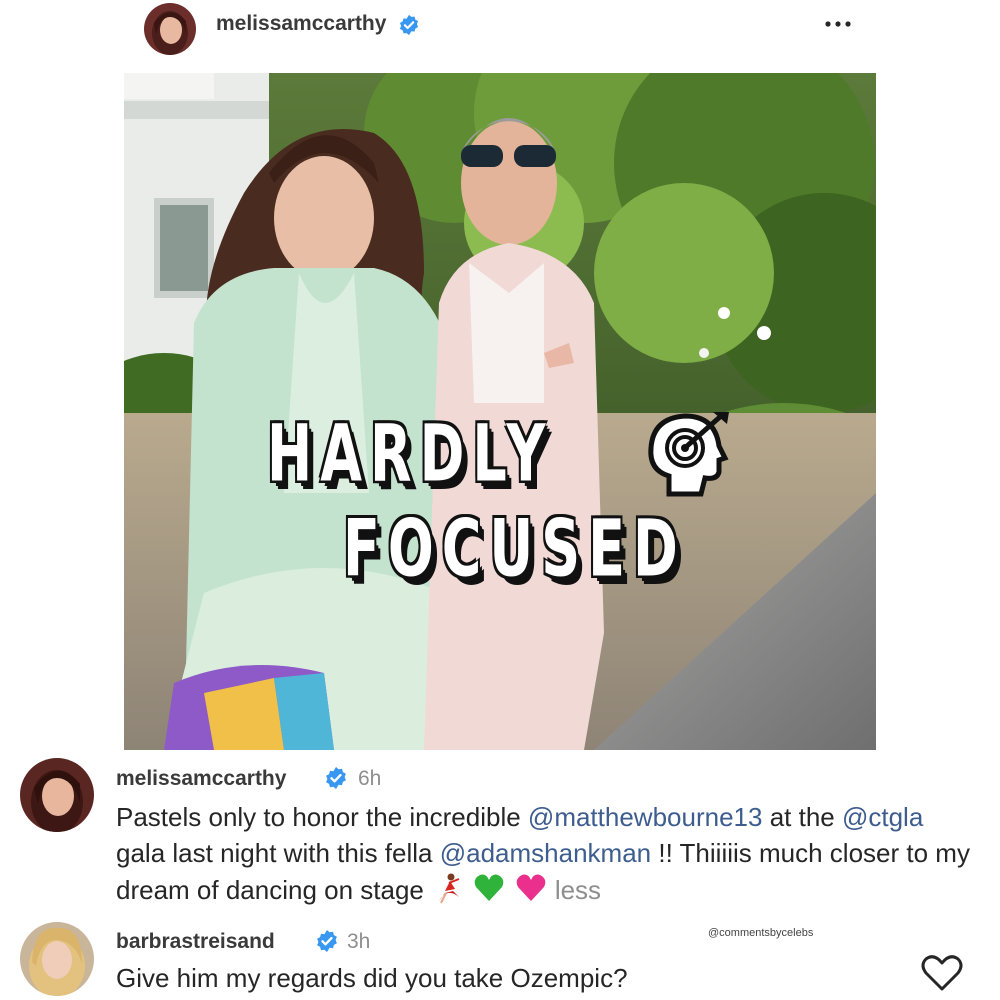  What do you see at coordinates (687, 454) in the screenshot?
I see `head-target-icon` at bounding box center [687, 454].